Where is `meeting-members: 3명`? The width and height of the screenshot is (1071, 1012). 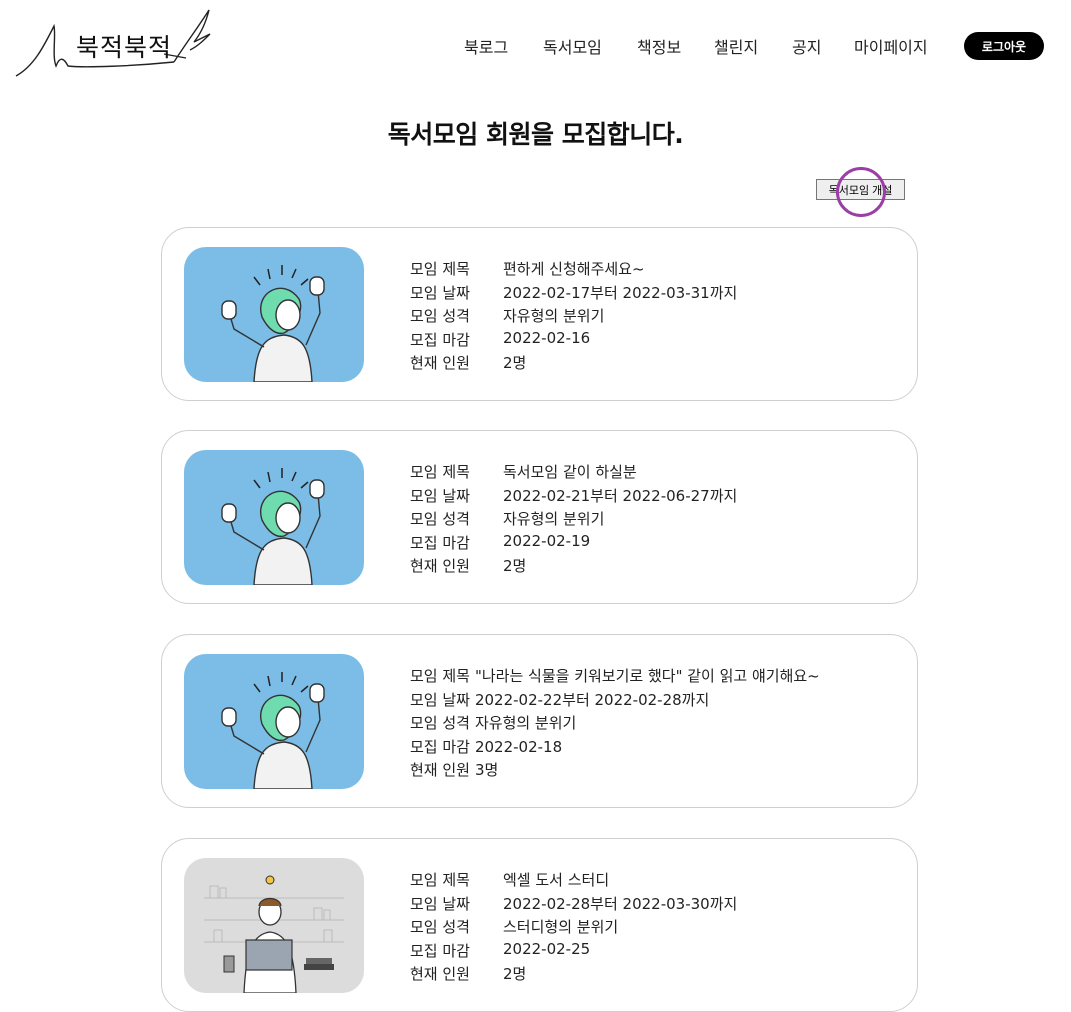 meeting-members: 3명 is located at coordinates (486, 770).